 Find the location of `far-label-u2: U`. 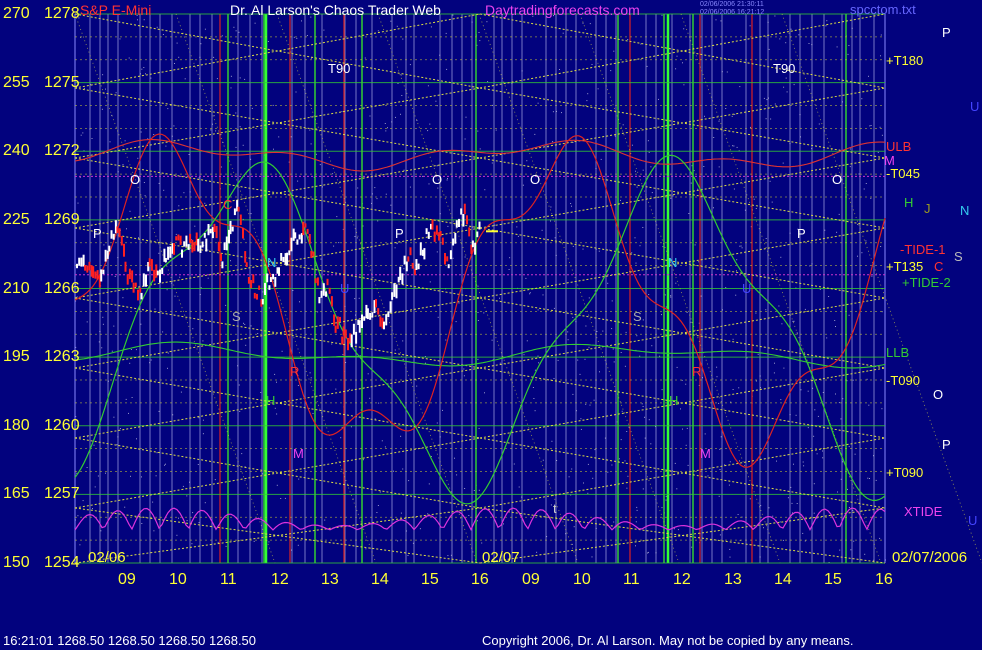

far-label-u2: U is located at coordinates (973, 520).